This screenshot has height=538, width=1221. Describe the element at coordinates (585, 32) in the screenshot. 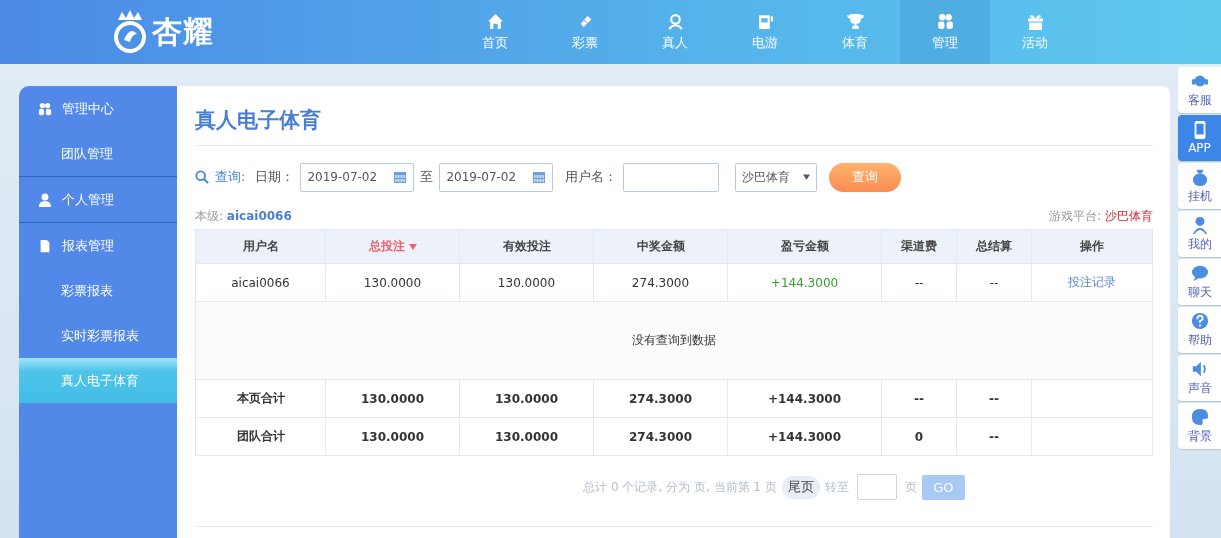

I see `nav-tab: 彩票` at that location.